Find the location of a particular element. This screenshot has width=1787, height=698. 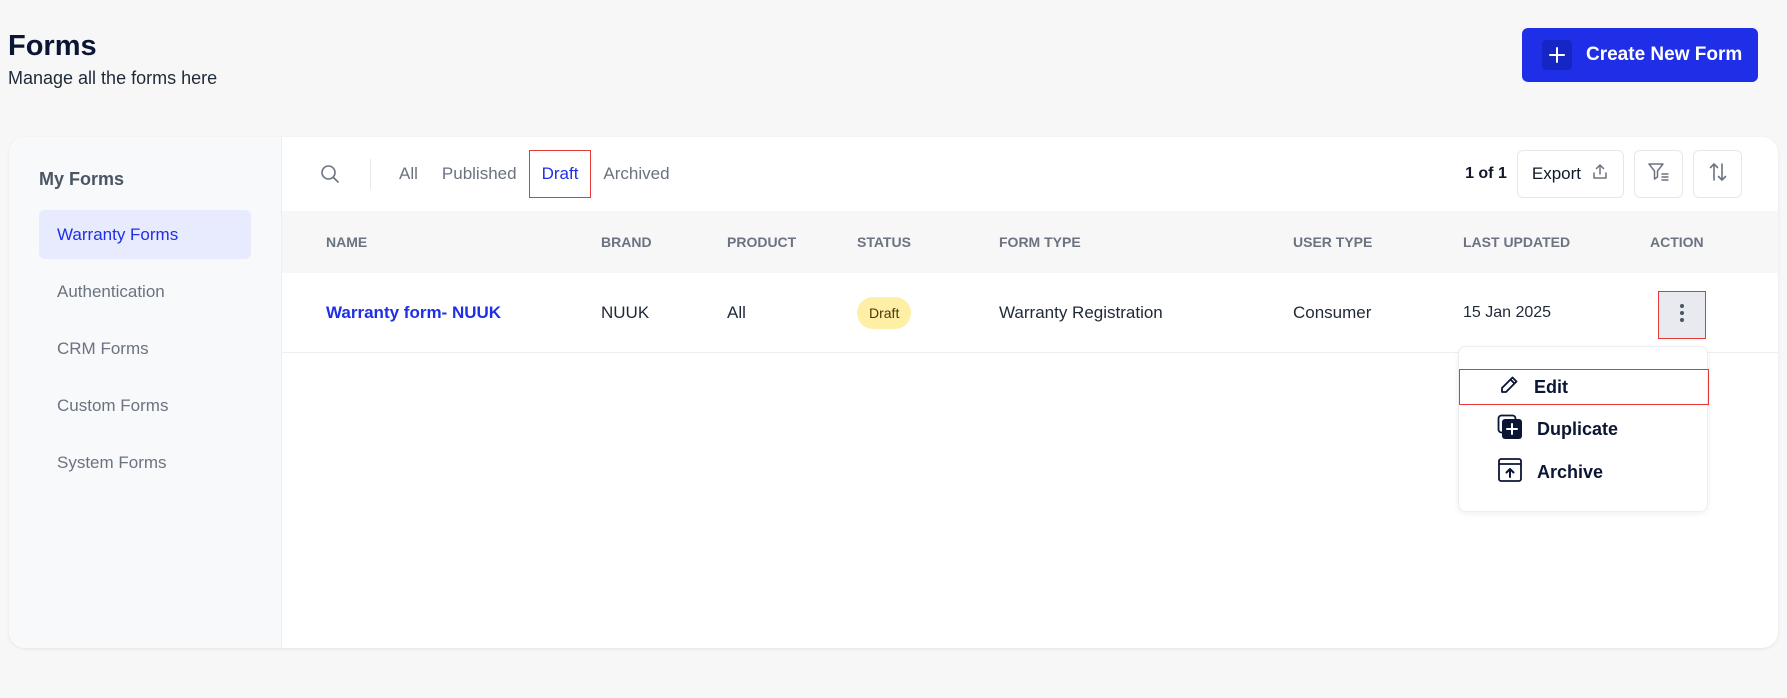

menu-item-label: Archive is located at coordinates (1570, 471).